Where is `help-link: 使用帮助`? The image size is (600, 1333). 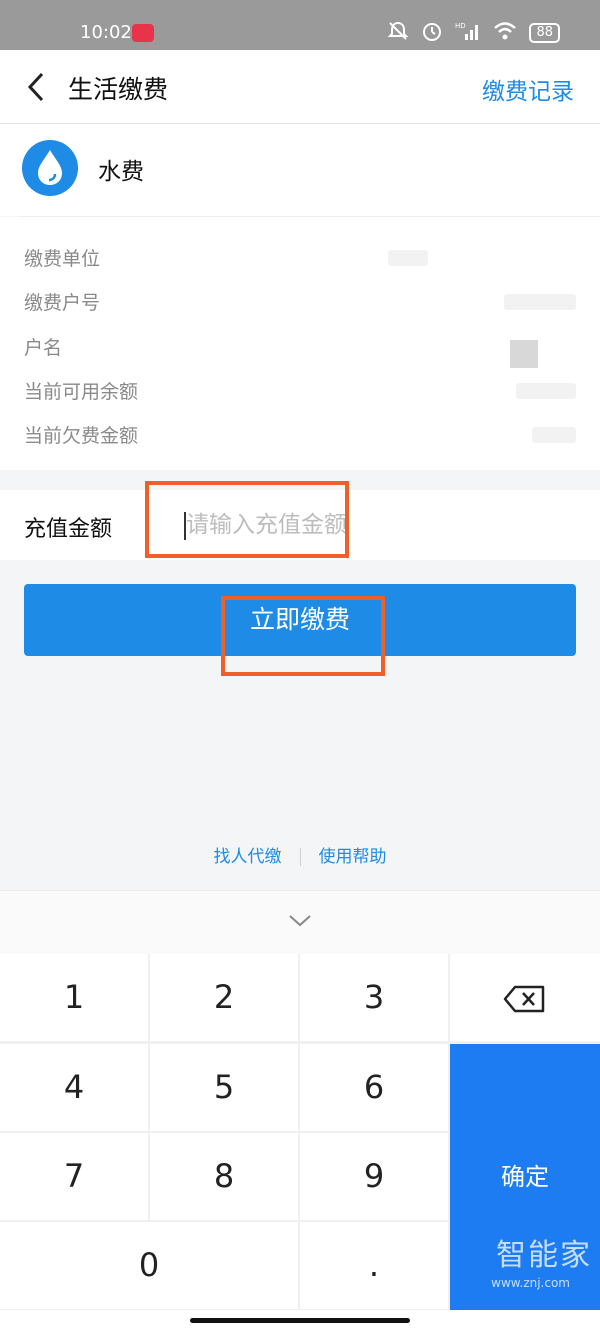
help-link: 使用帮助 is located at coordinates (353, 857).